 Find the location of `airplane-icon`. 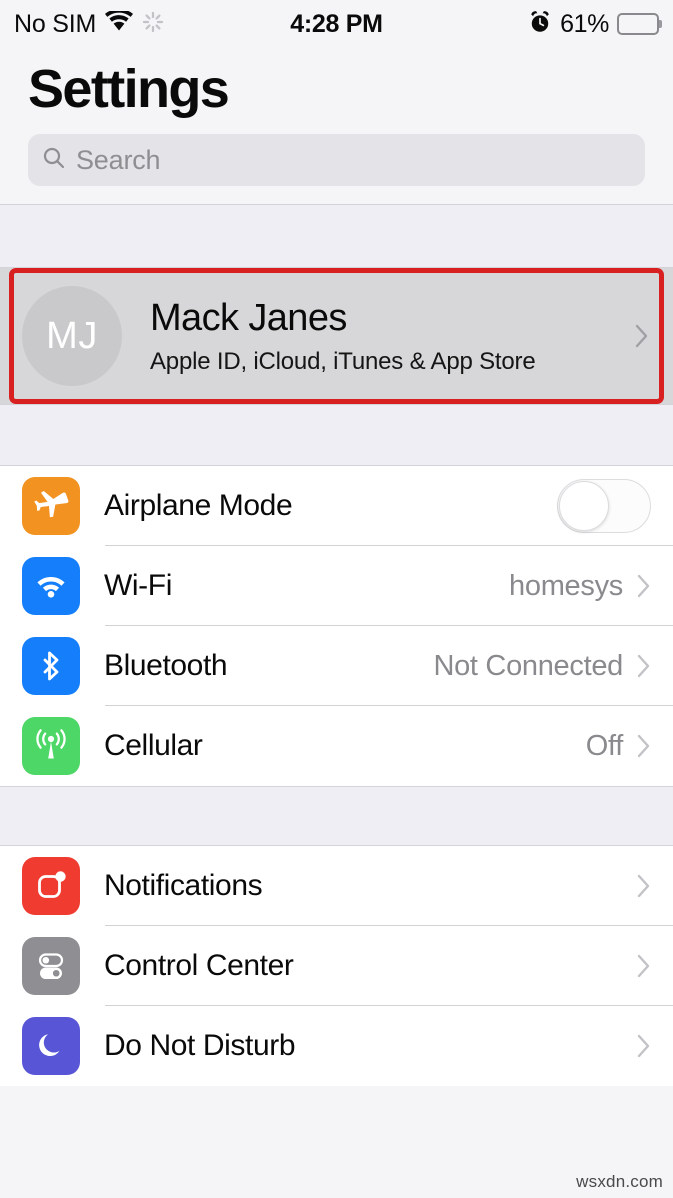

airplane-icon is located at coordinates (51, 506).